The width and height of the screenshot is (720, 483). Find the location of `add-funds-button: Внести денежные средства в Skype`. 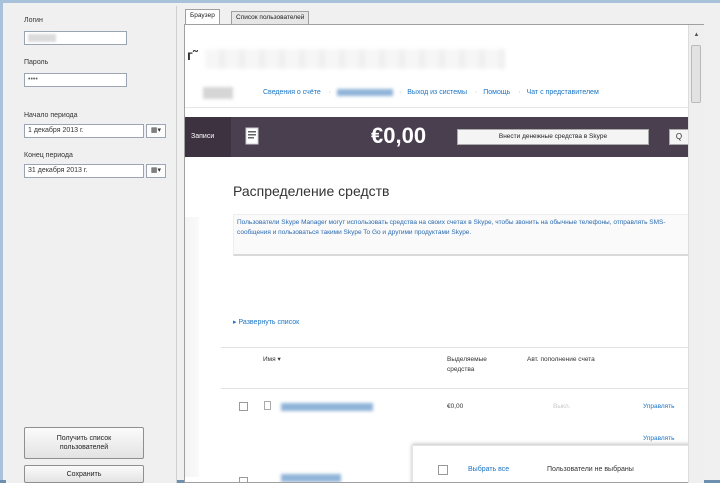

add-funds-button: Внести денежные средства в Skype is located at coordinates (553, 137).